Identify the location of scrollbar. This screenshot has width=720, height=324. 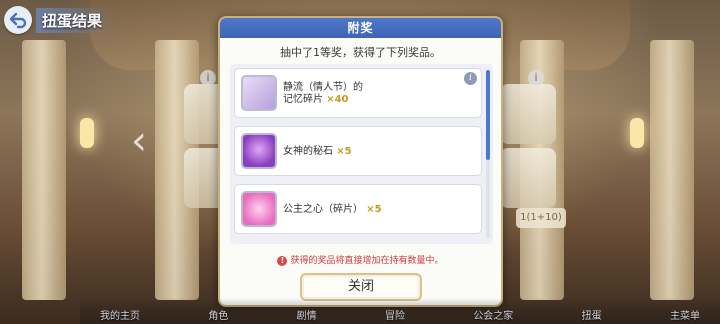
(488, 154).